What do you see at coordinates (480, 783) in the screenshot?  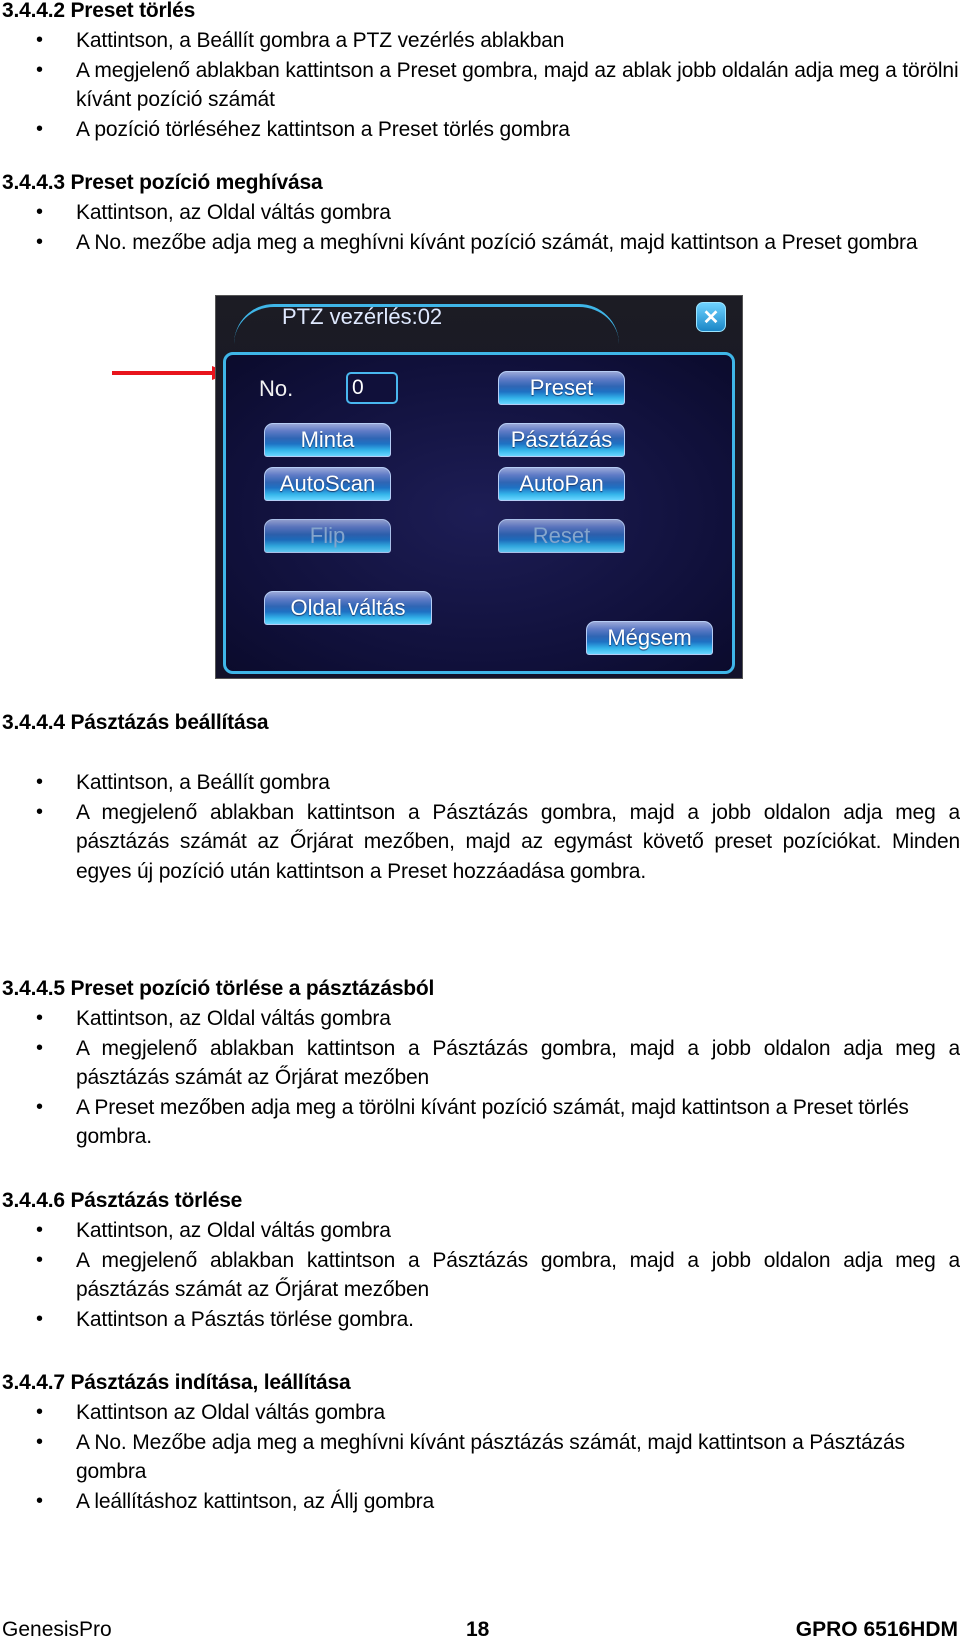 I see `list-item: Kattintson, a Beállít gombra` at bounding box center [480, 783].